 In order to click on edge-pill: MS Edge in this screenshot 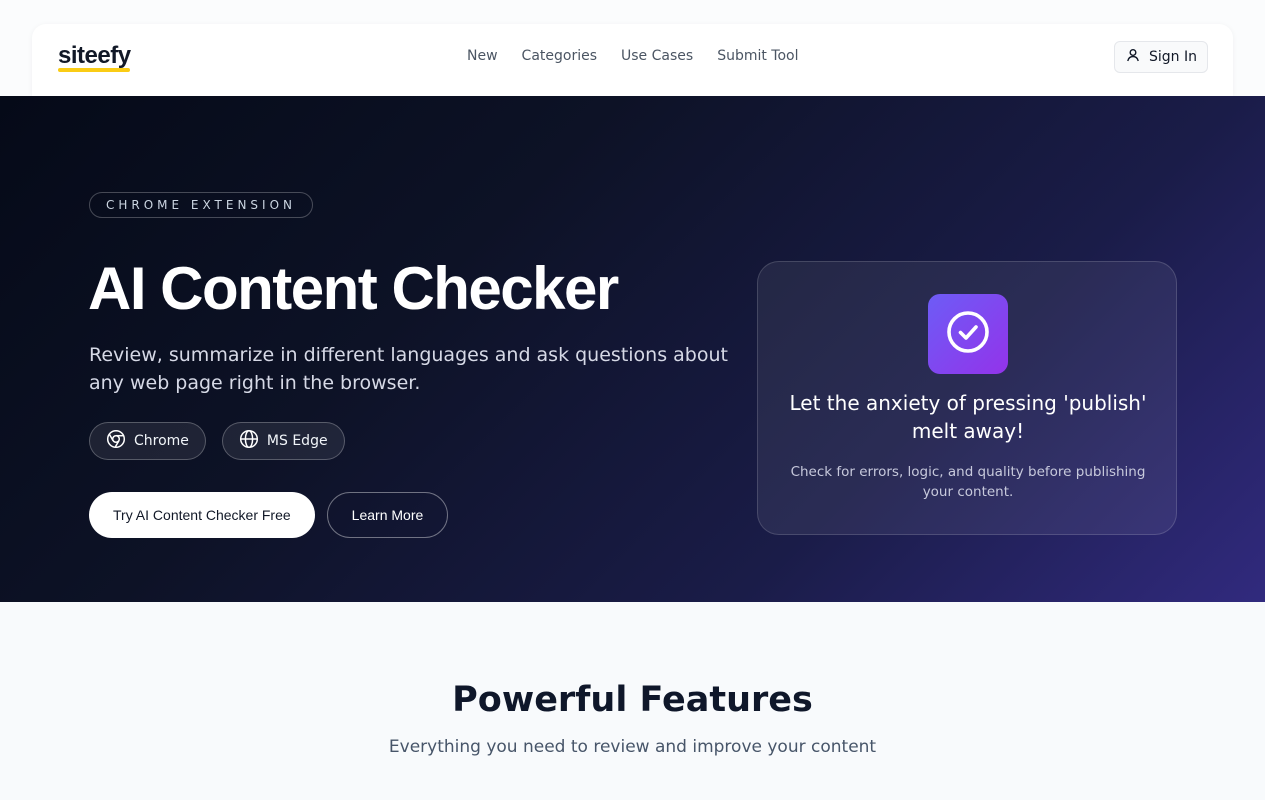, I will do `click(283, 441)`.